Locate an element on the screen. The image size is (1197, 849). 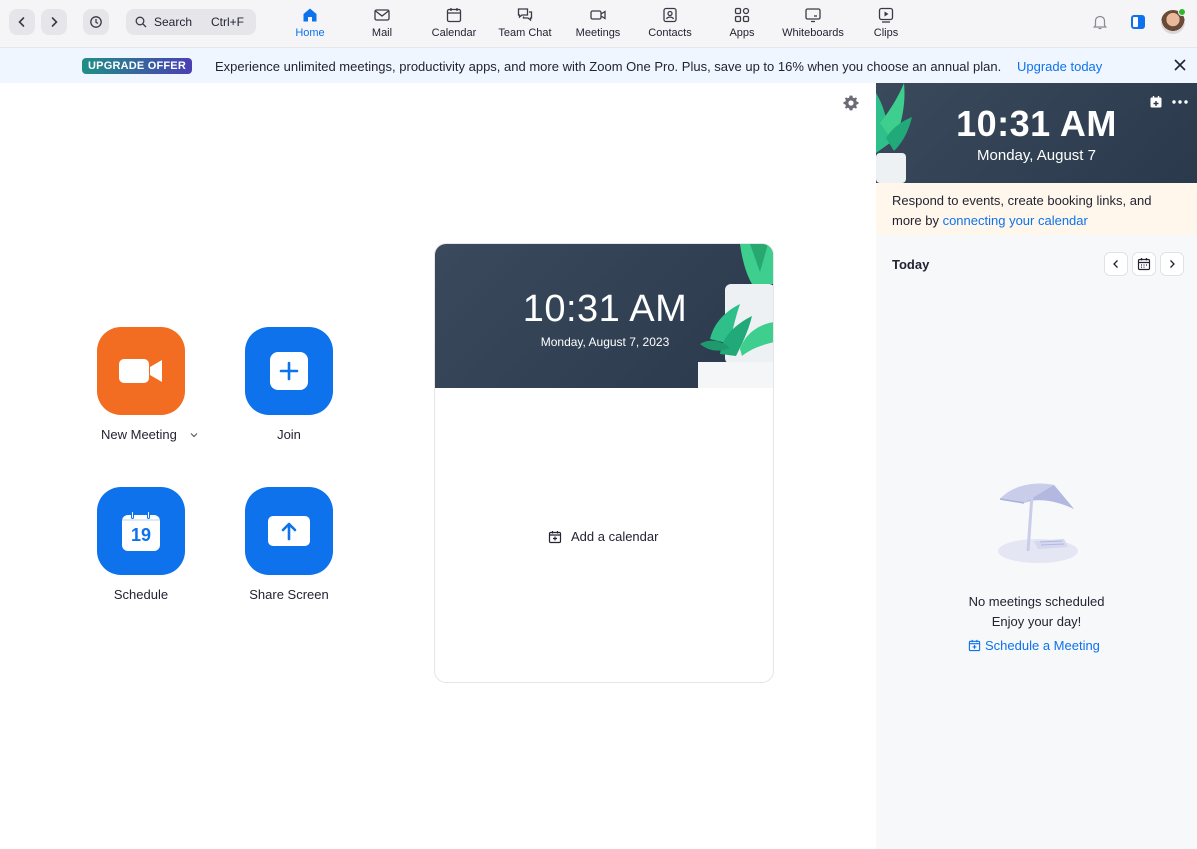
calendar-day-icon: 19 is located at coordinates (141, 531).